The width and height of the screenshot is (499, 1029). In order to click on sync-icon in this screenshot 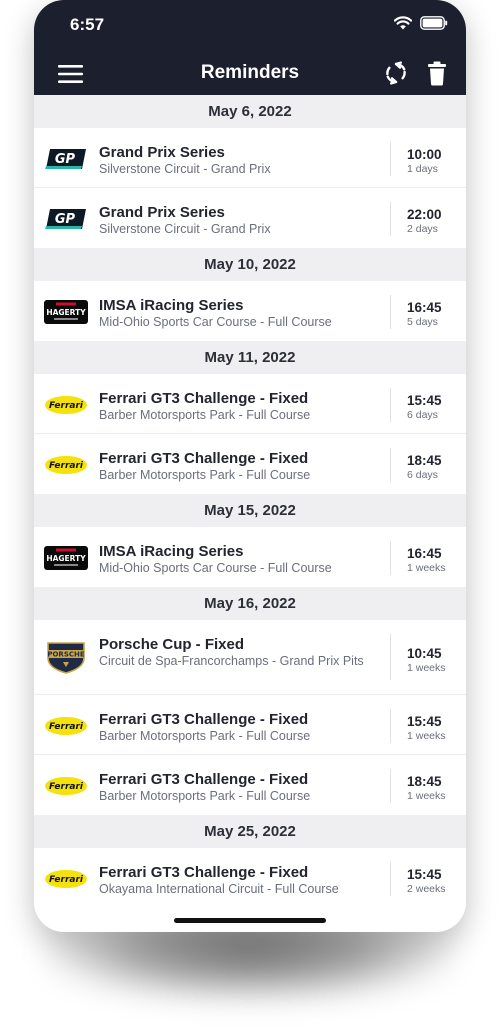, I will do `click(396, 73)`.